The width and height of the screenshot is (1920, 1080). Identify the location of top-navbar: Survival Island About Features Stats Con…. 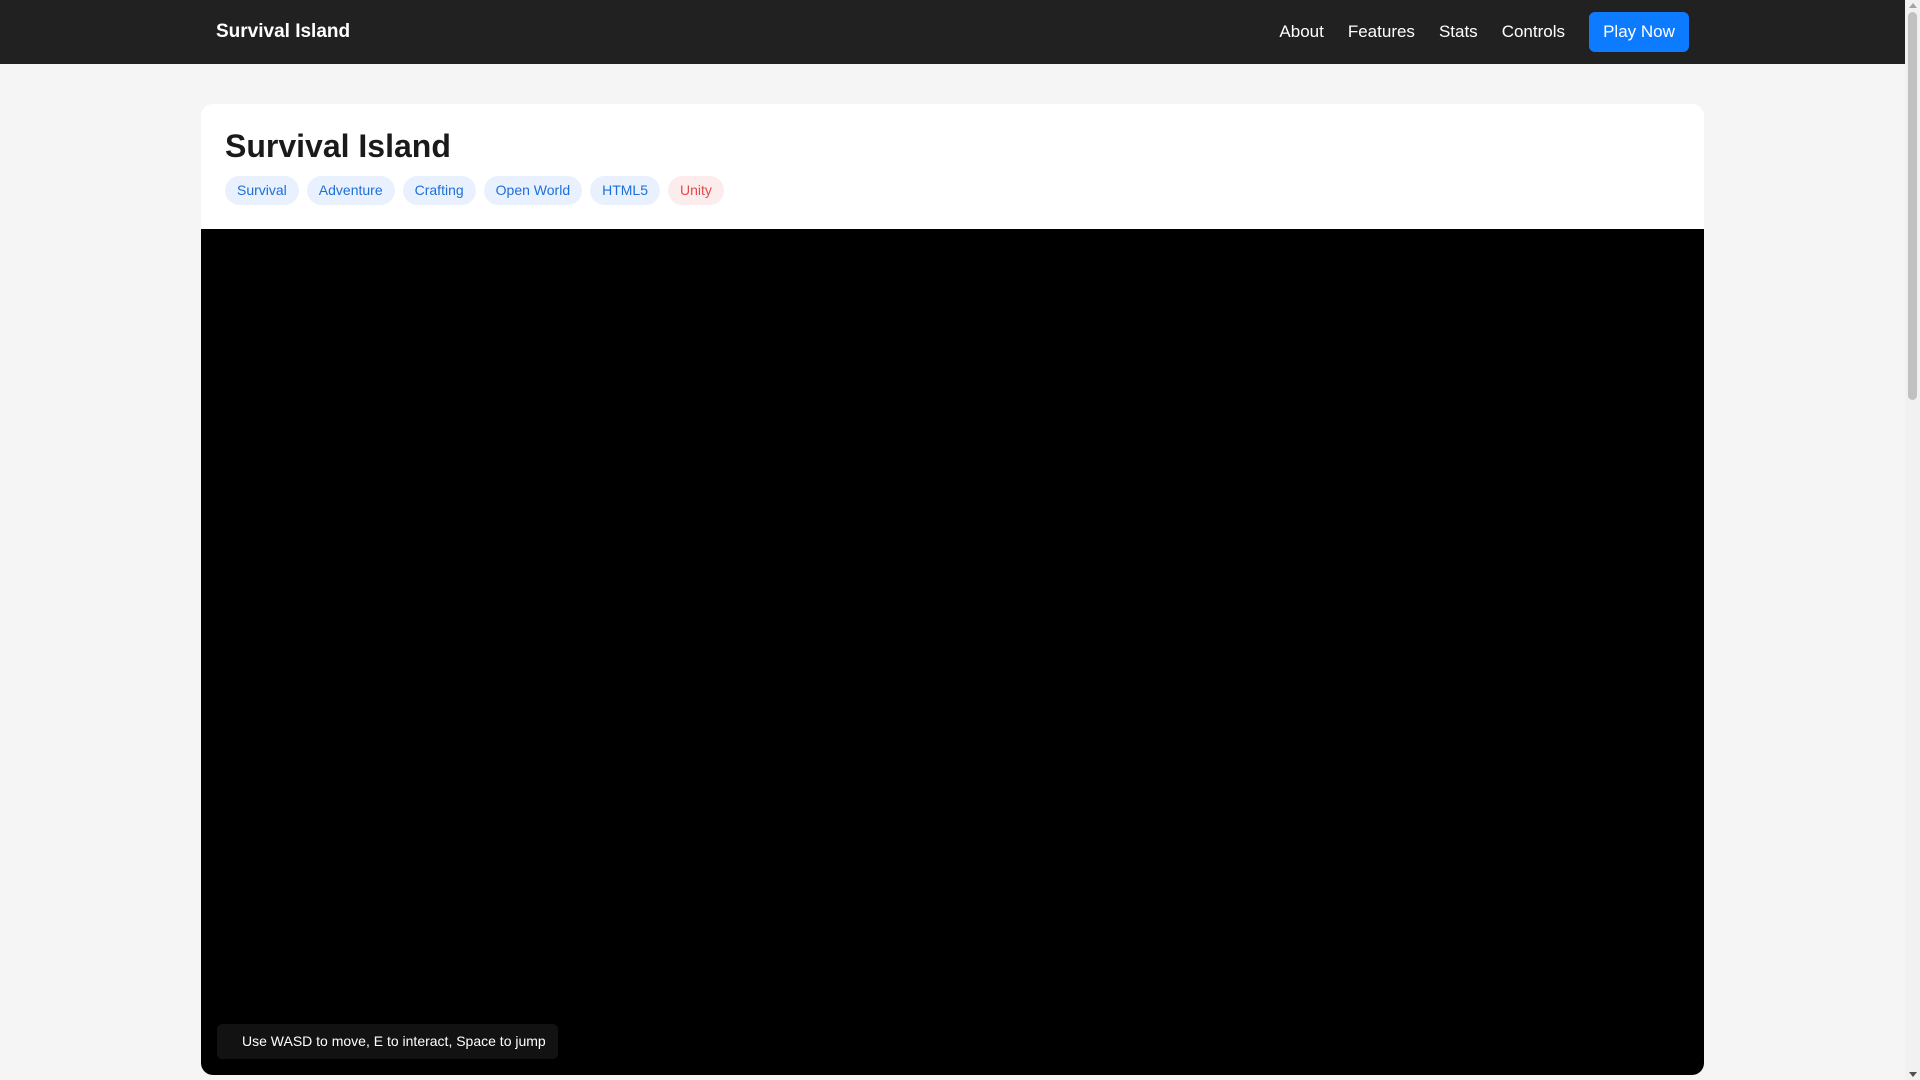
(952, 32).